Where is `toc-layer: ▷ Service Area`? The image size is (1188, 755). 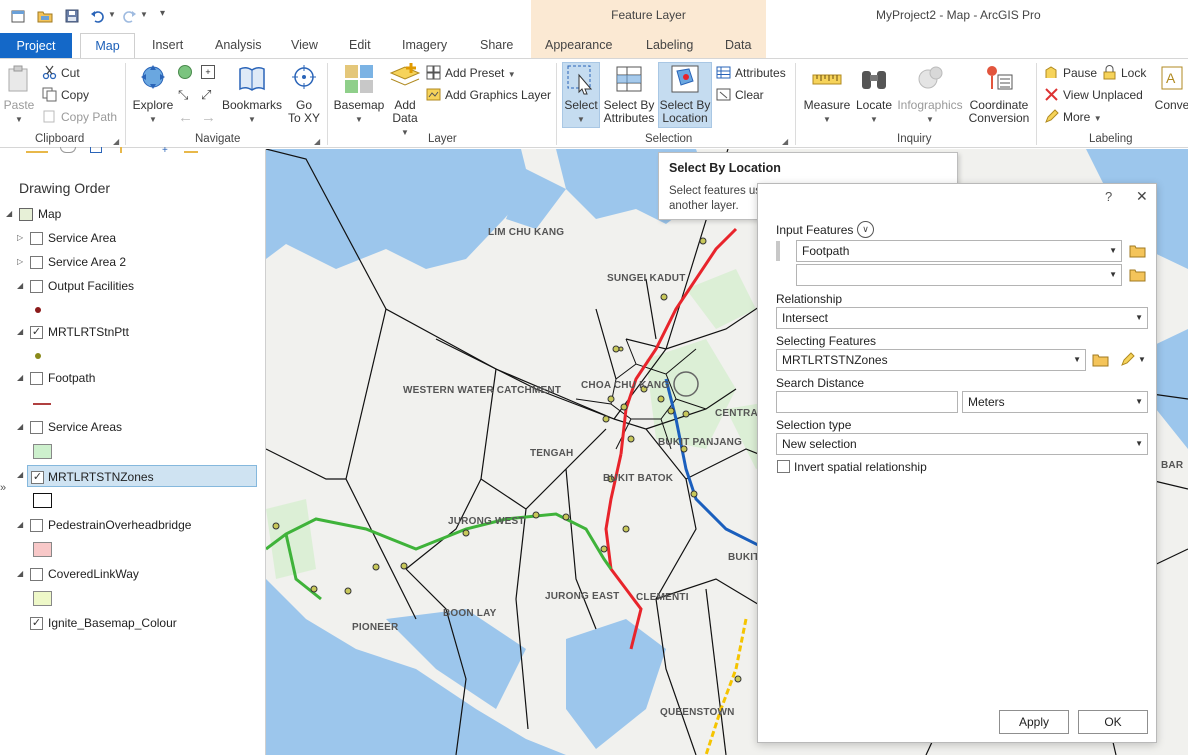
toc-layer: ▷ Service Area is located at coordinates (131, 238).